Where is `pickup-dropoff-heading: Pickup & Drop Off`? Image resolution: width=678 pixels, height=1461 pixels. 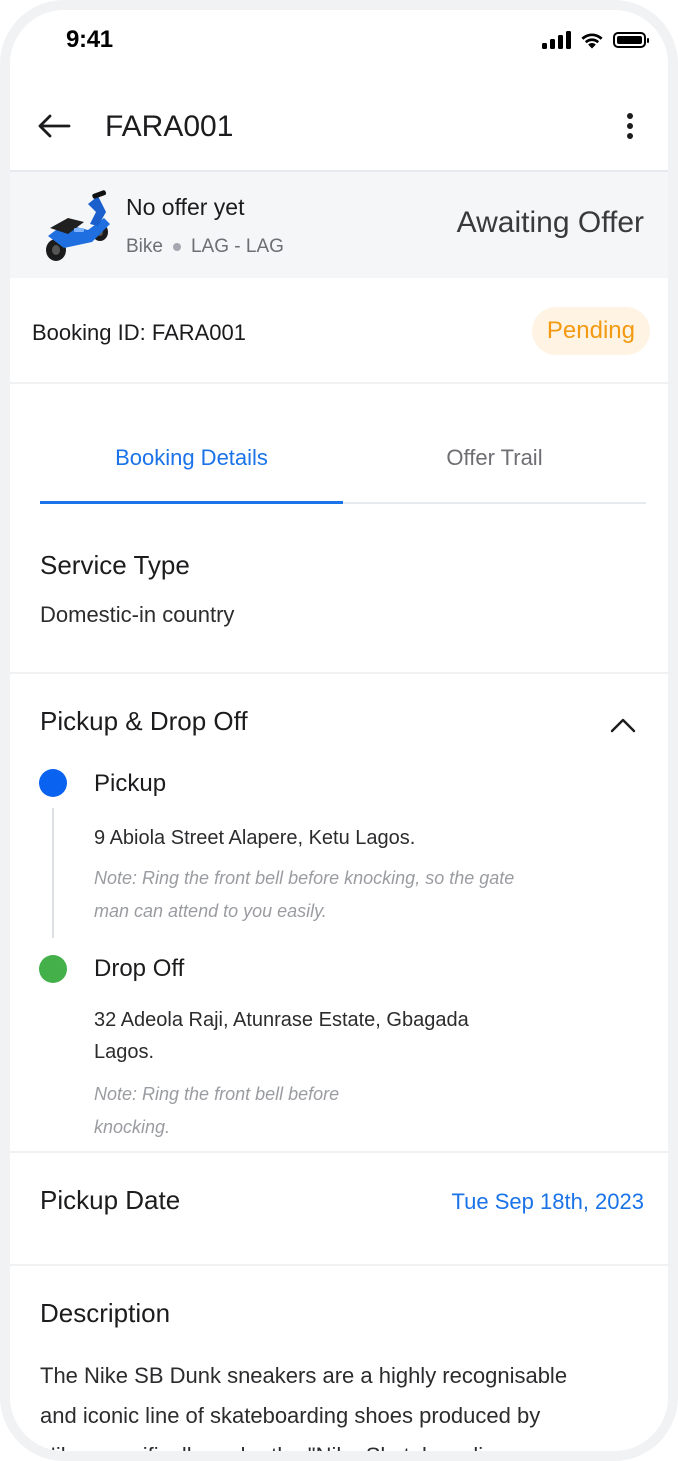
pickup-dropoff-heading: Pickup & Drop Off is located at coordinates (144, 721).